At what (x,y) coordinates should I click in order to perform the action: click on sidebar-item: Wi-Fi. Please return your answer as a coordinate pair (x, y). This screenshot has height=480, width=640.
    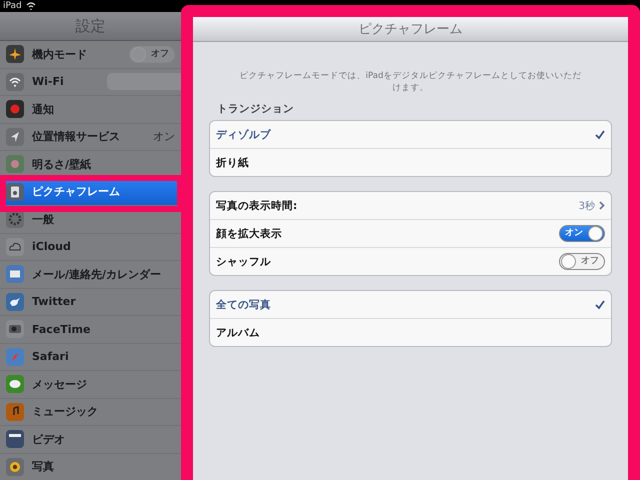
    Looking at the image, I should click on (90, 82).